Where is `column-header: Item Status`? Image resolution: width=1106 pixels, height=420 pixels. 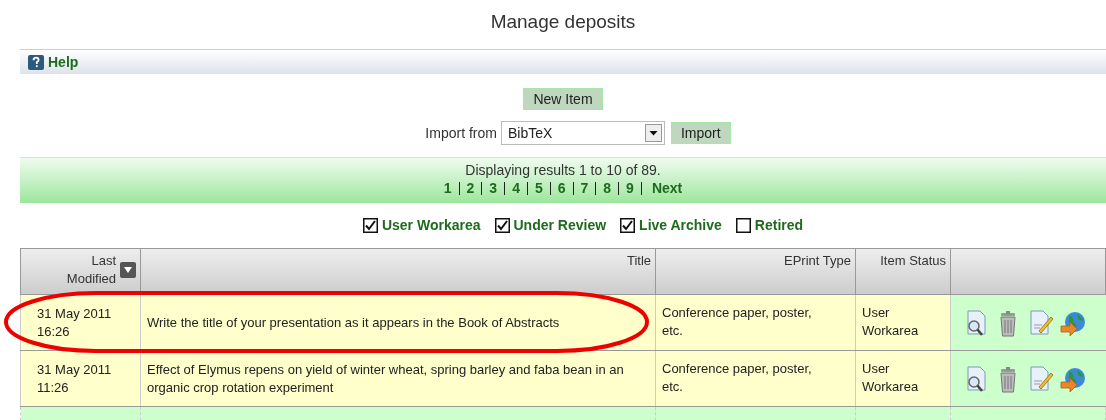
column-header: Item Status is located at coordinates (903, 271).